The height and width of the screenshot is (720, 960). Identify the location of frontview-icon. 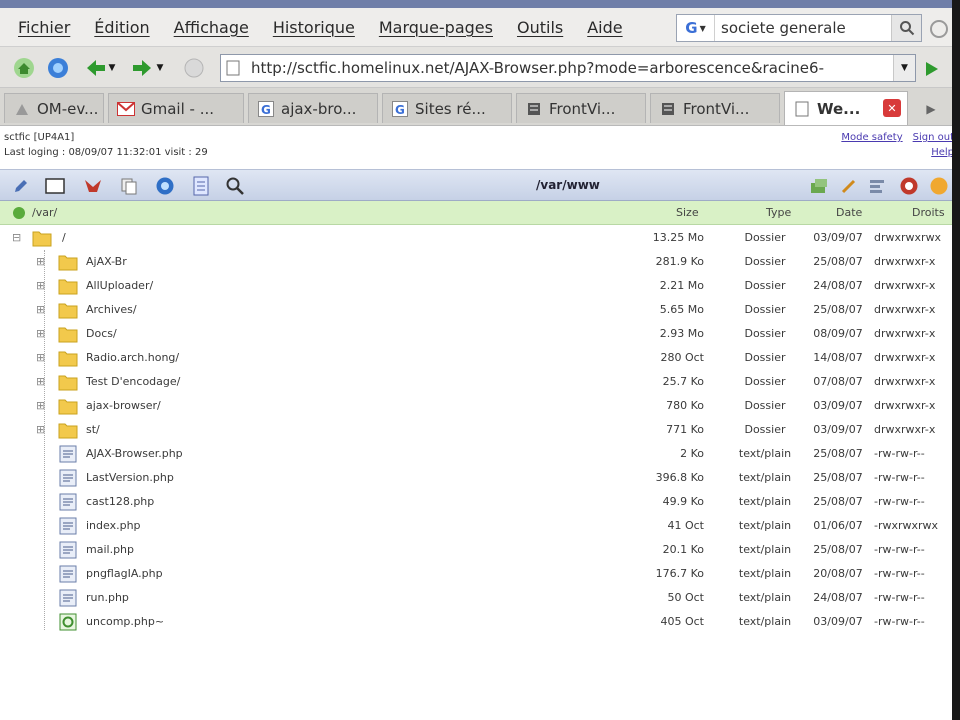
(668, 109).